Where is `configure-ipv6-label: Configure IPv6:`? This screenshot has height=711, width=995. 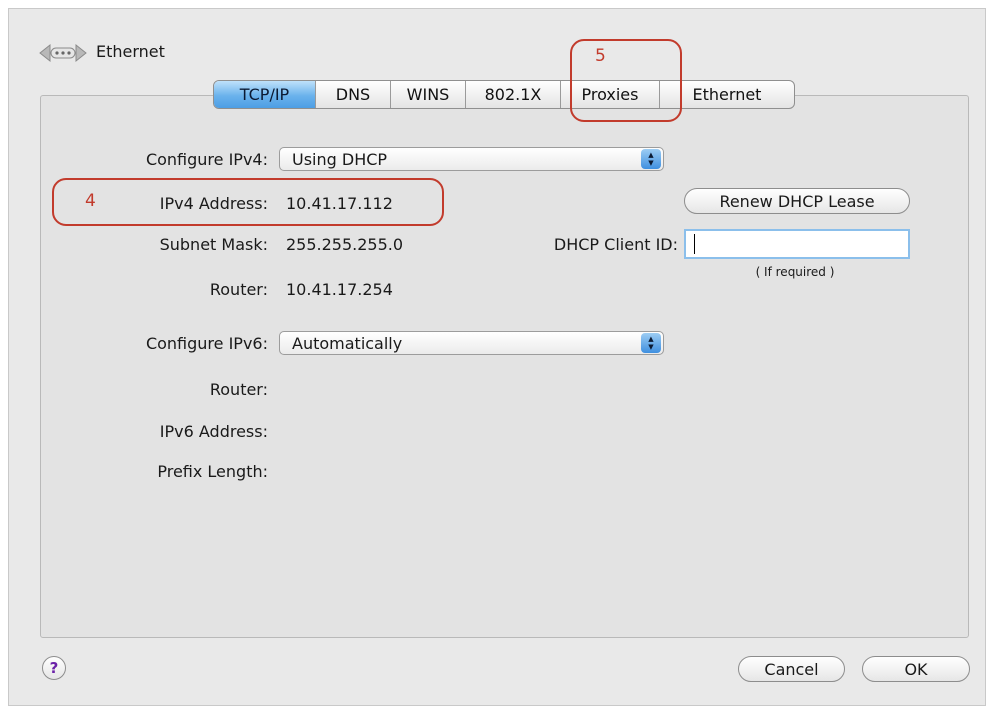 configure-ipv6-label: Configure IPv6: is located at coordinates (206, 343).